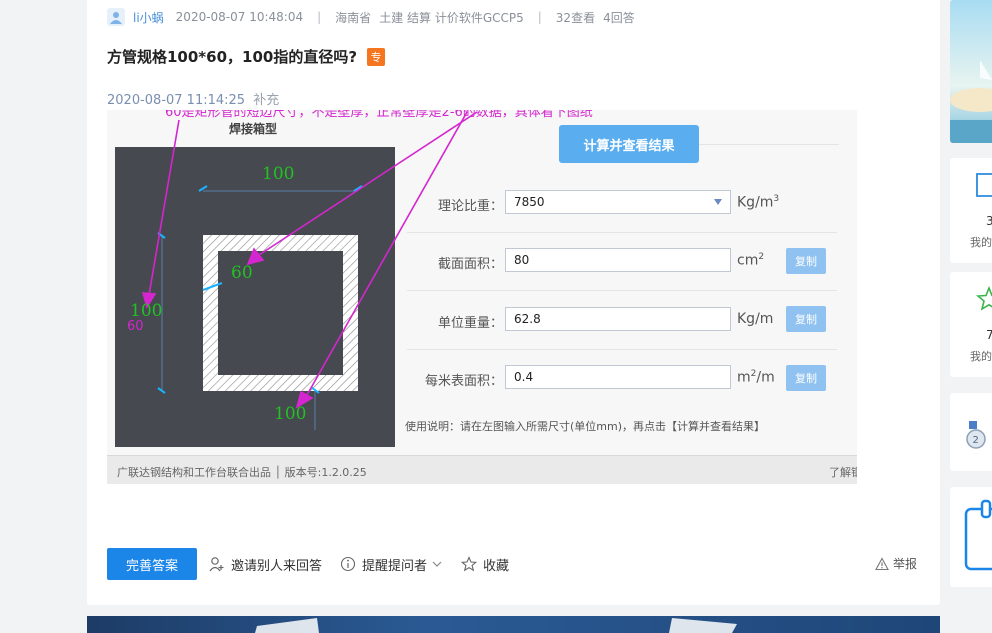 This screenshot has height=633, width=992. I want to click on unit-weight-field: 62.8, so click(618, 319).